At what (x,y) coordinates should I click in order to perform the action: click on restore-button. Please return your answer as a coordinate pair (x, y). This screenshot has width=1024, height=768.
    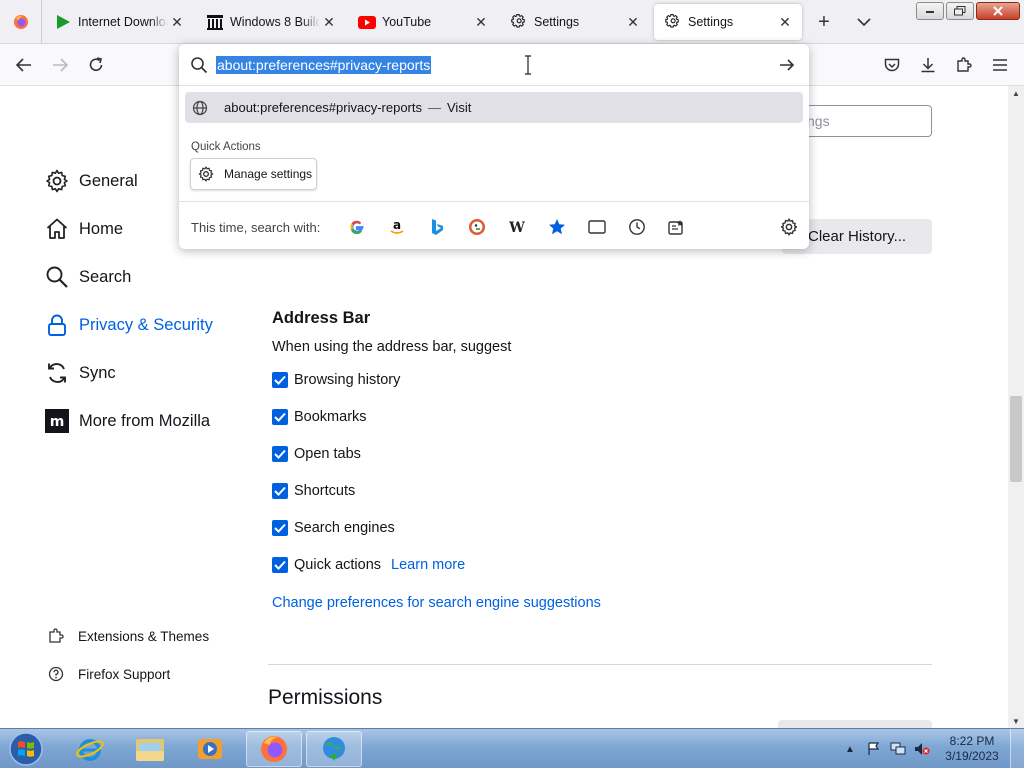
    Looking at the image, I should click on (960, 11).